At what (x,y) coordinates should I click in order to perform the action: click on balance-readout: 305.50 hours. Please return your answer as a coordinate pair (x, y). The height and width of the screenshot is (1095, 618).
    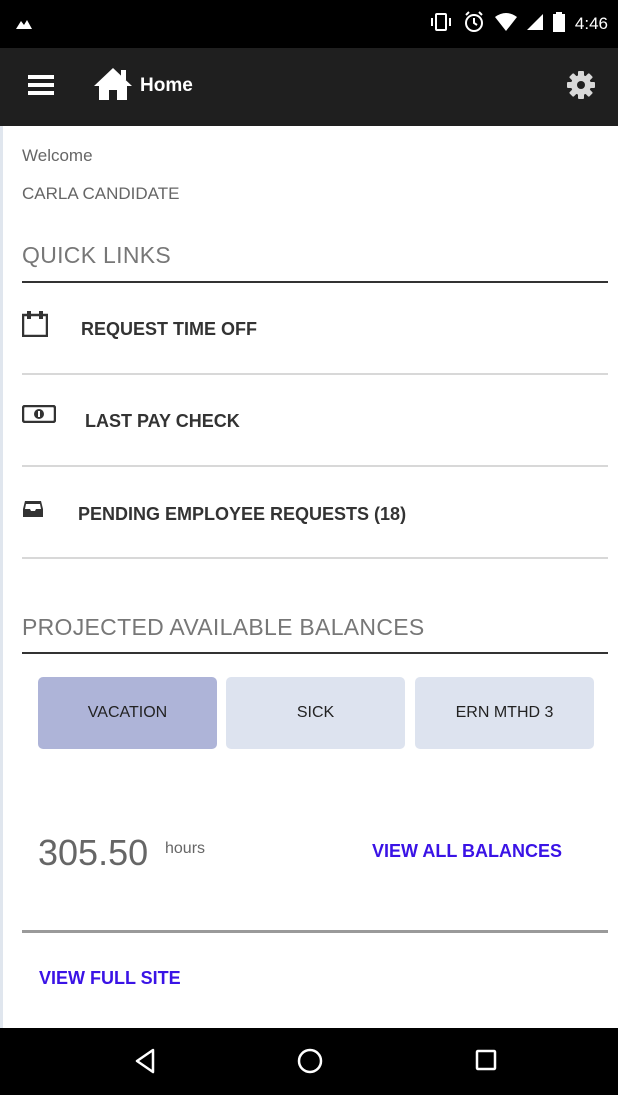
    Looking at the image, I should click on (121, 853).